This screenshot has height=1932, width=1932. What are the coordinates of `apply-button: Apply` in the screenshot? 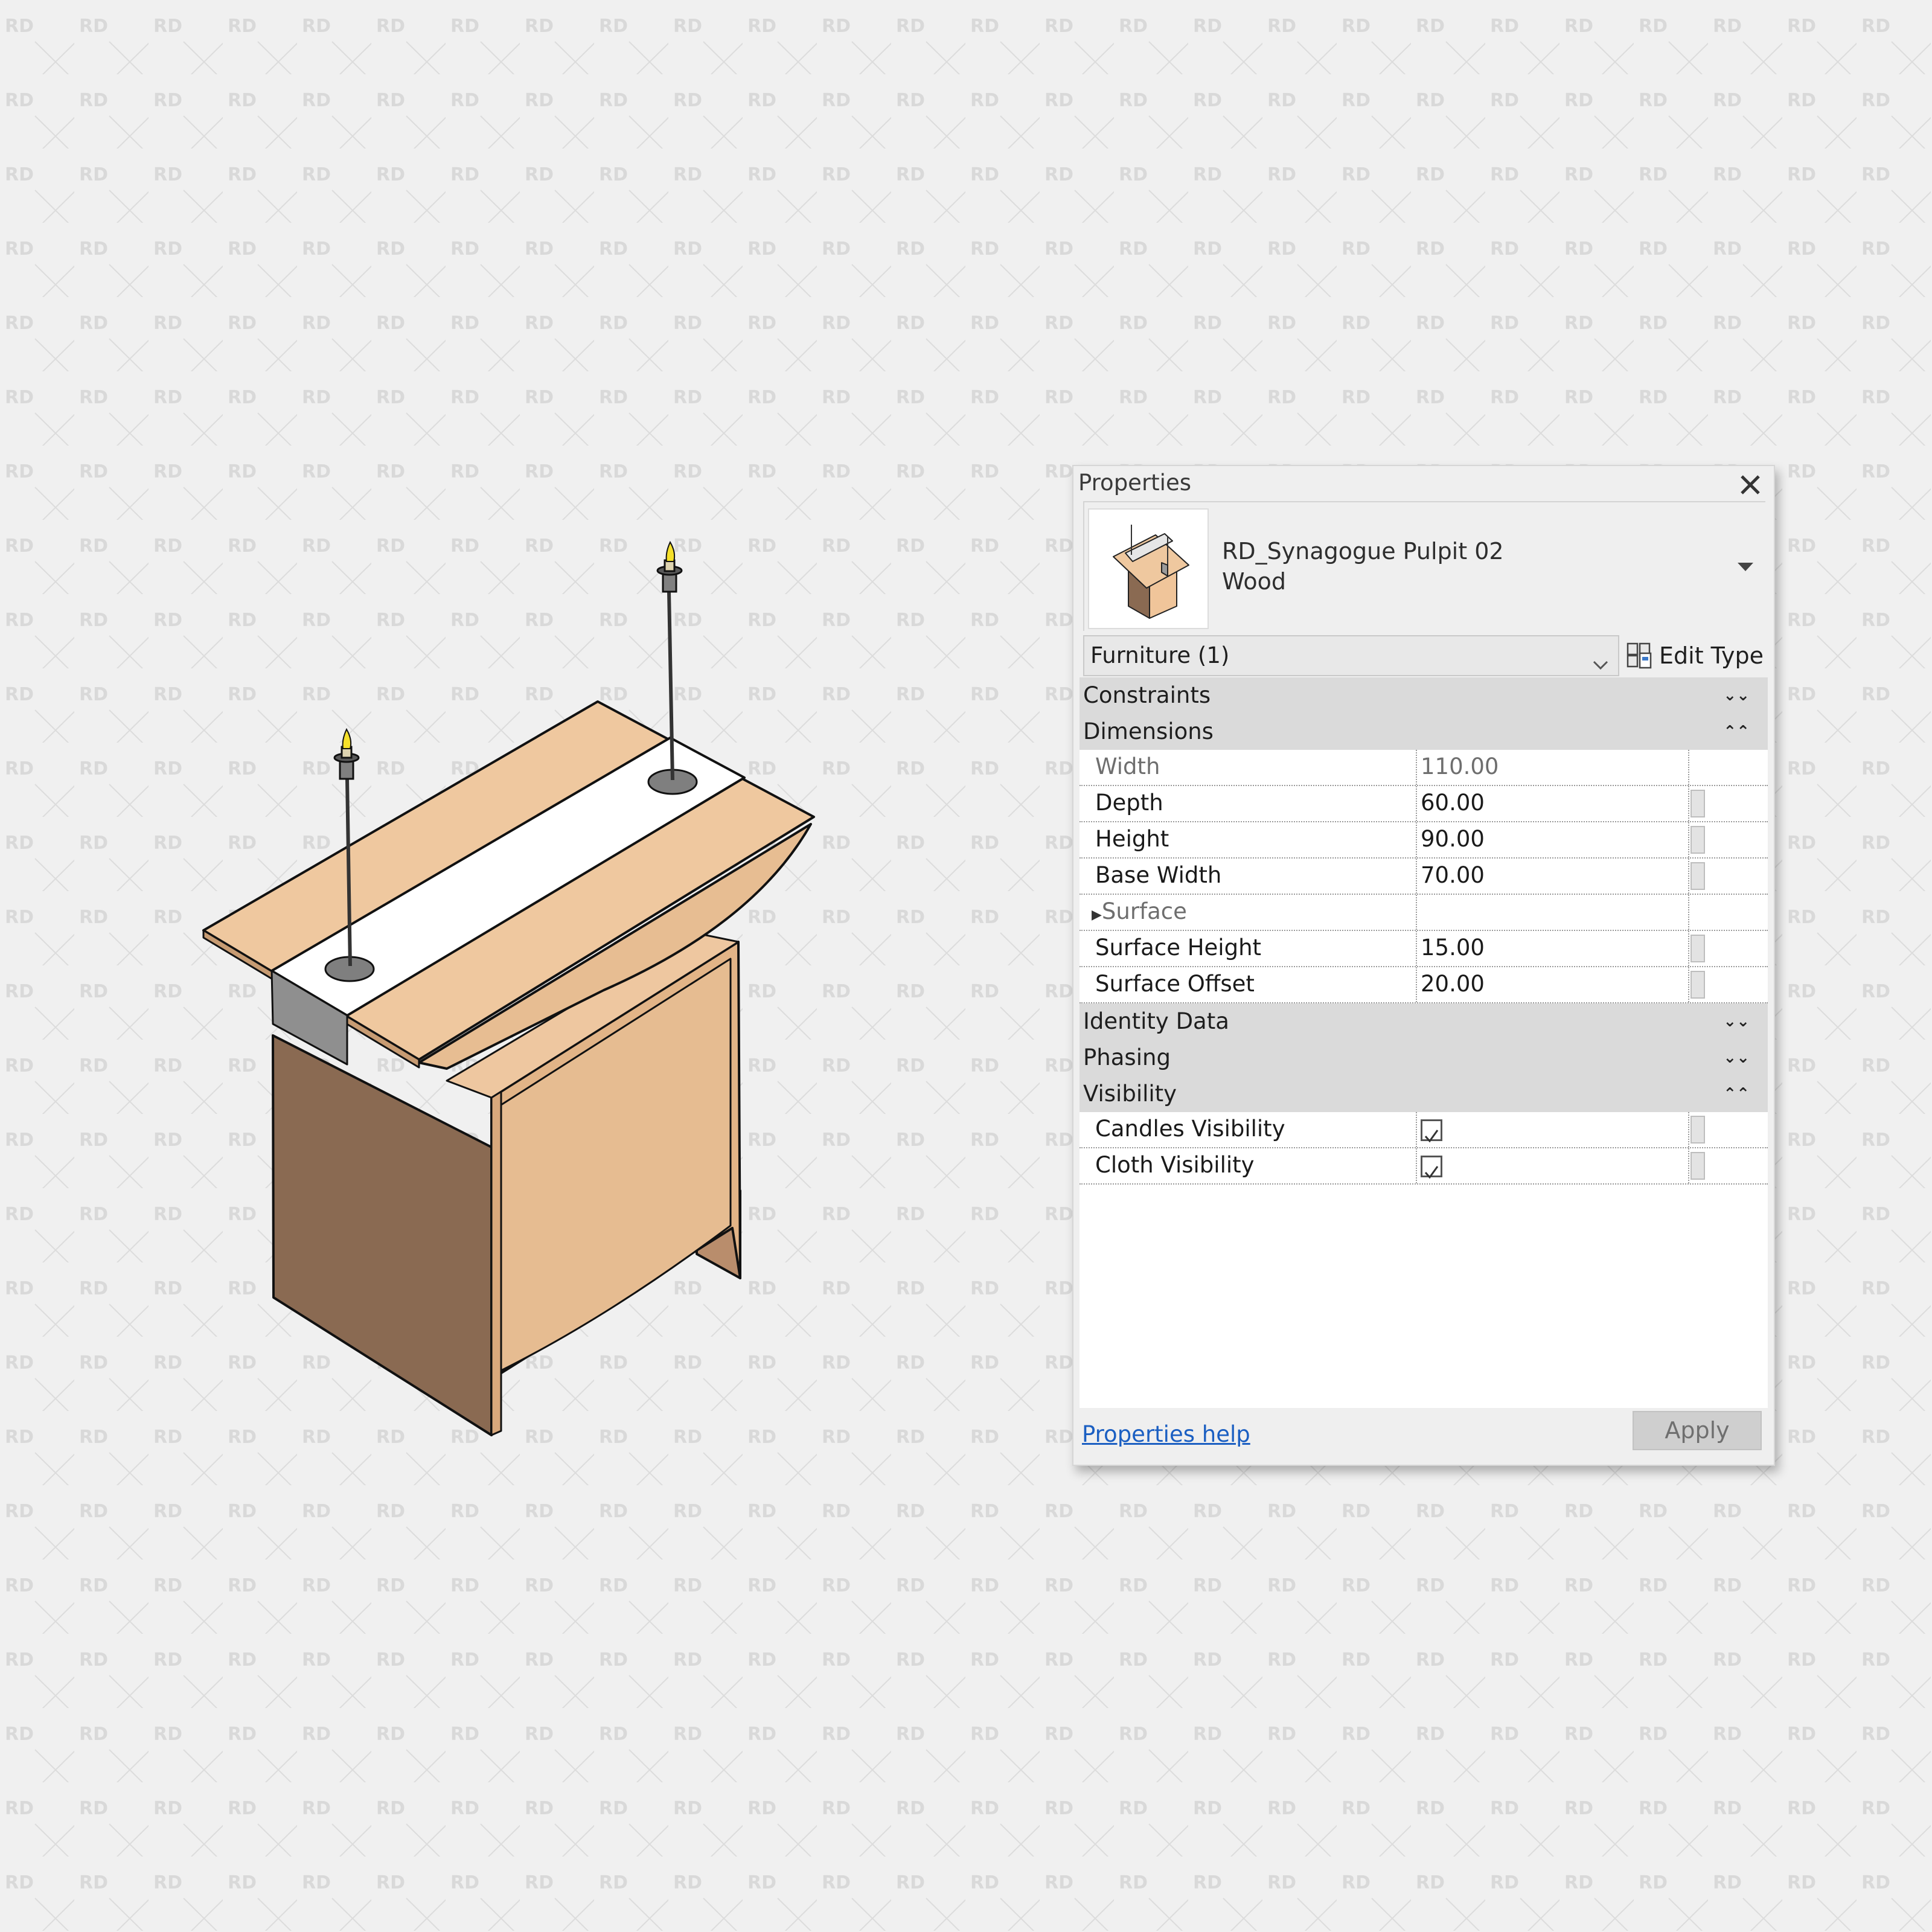 It's located at (1698, 1430).